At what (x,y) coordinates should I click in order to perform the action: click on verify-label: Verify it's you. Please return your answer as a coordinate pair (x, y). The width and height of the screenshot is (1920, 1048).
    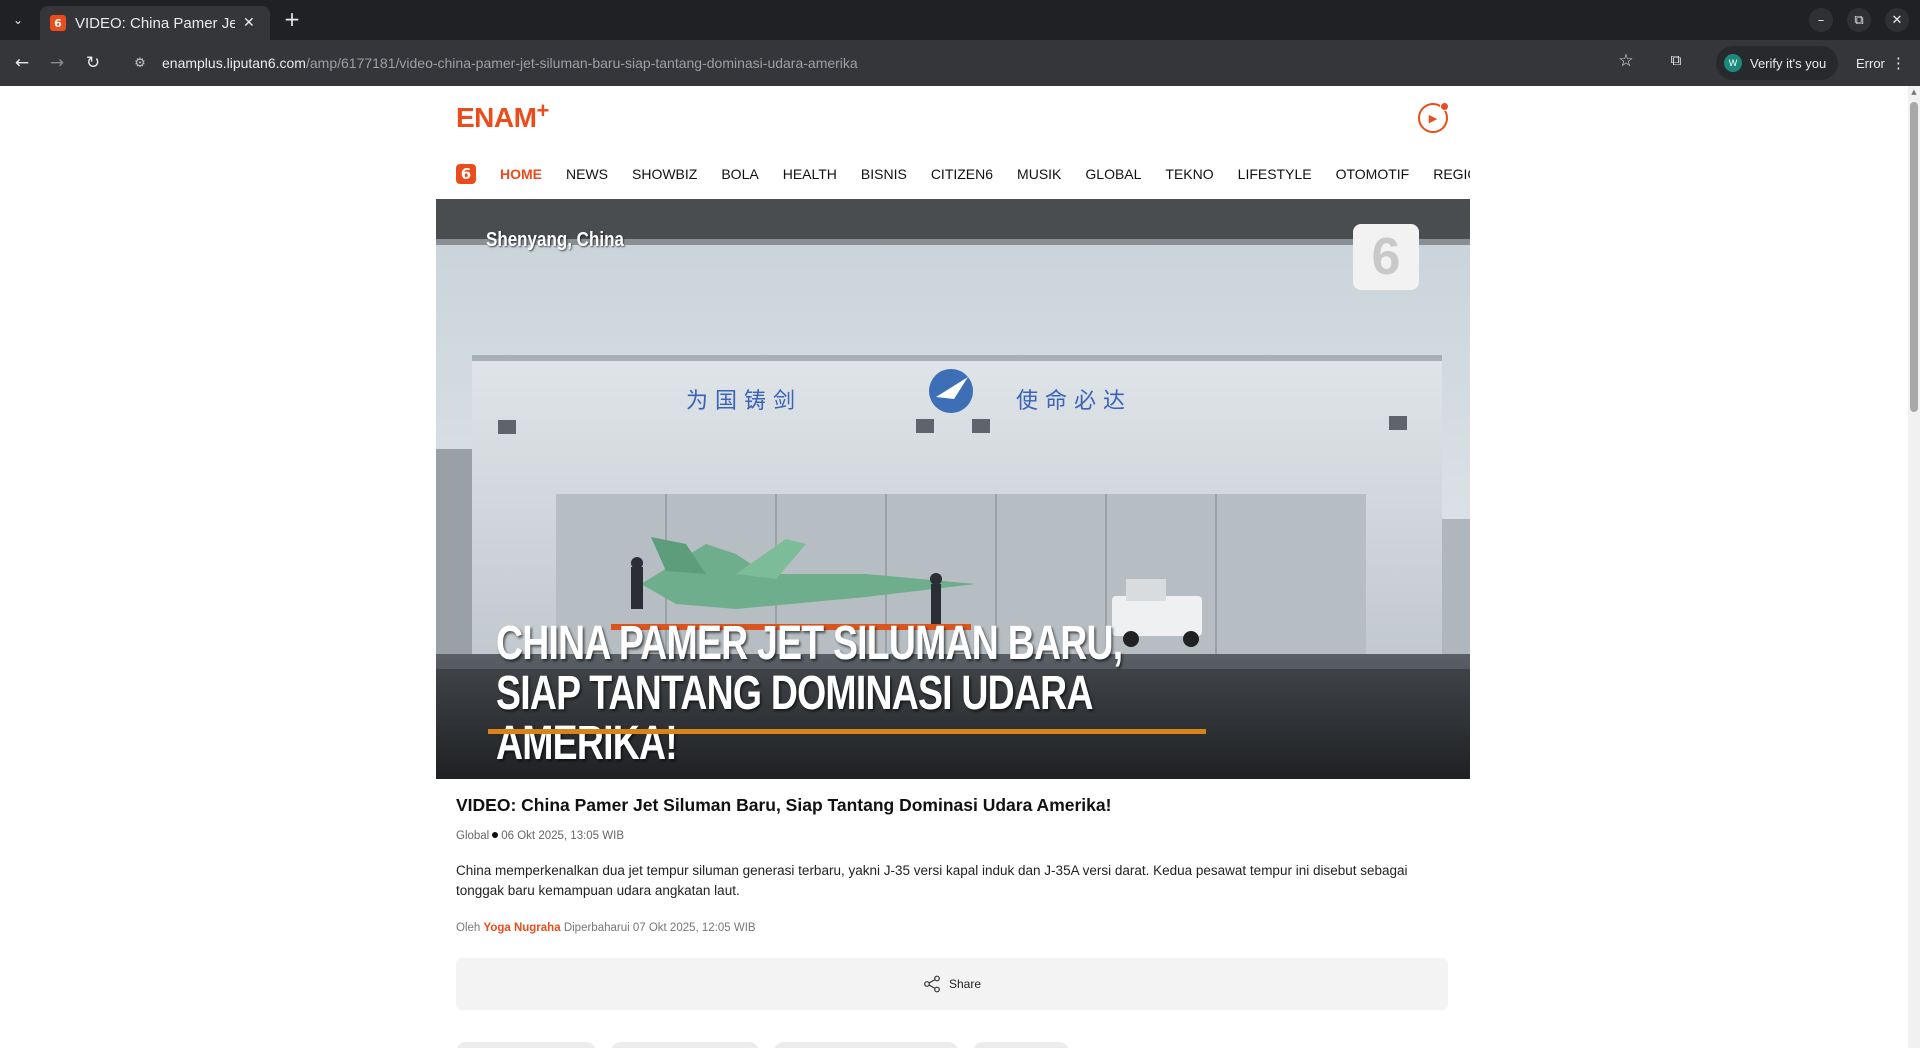
    Looking at the image, I should click on (1788, 63).